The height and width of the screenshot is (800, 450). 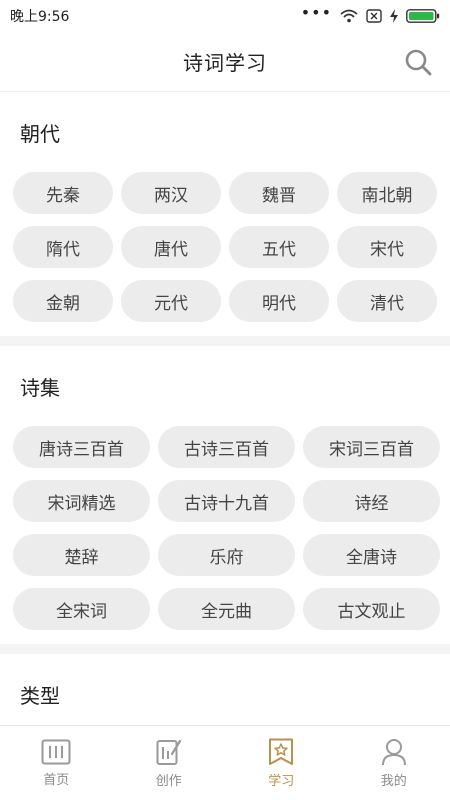 What do you see at coordinates (281, 781) in the screenshot?
I see `nav-label-study: 学习` at bounding box center [281, 781].